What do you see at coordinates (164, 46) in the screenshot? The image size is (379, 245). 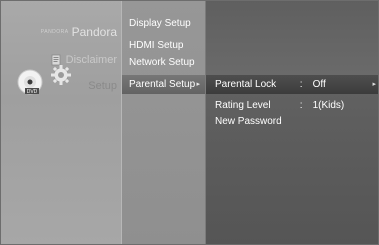 I see `submenu-item-hdmi-setup: HDMI Setup` at bounding box center [164, 46].